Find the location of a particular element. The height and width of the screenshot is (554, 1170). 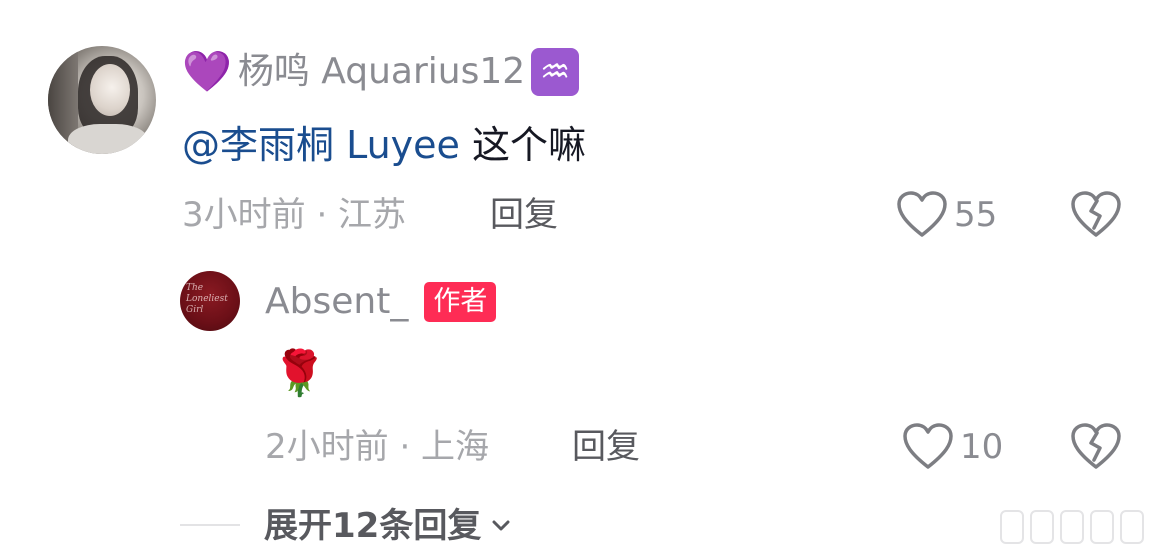

like-count: 55 is located at coordinates (976, 215).